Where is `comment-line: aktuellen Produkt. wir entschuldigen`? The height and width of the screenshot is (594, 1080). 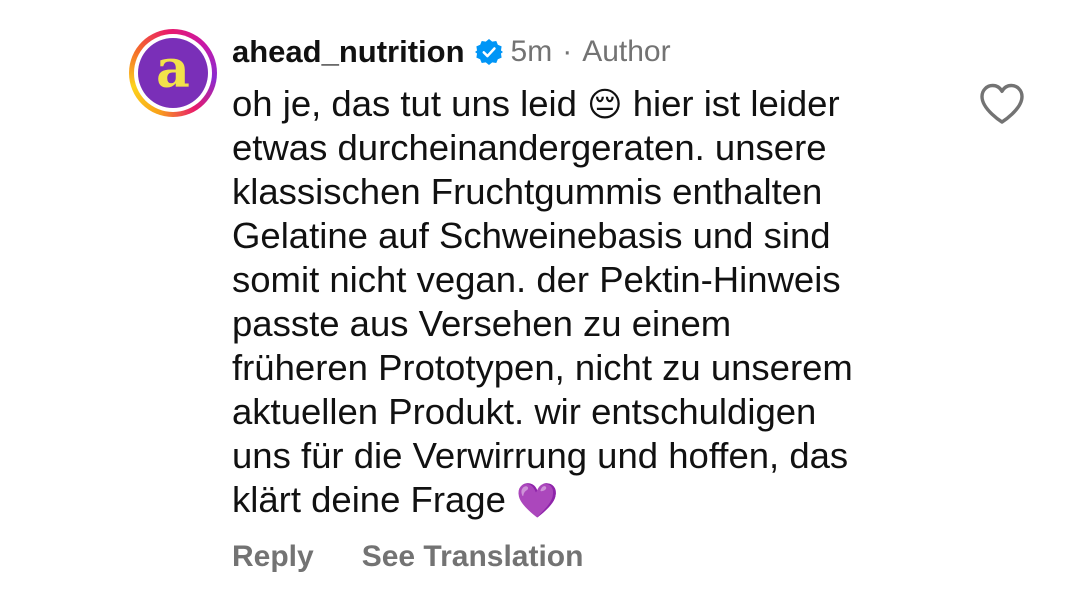 comment-line: aktuellen Produkt. wir entschuldigen is located at coordinates (524, 411).